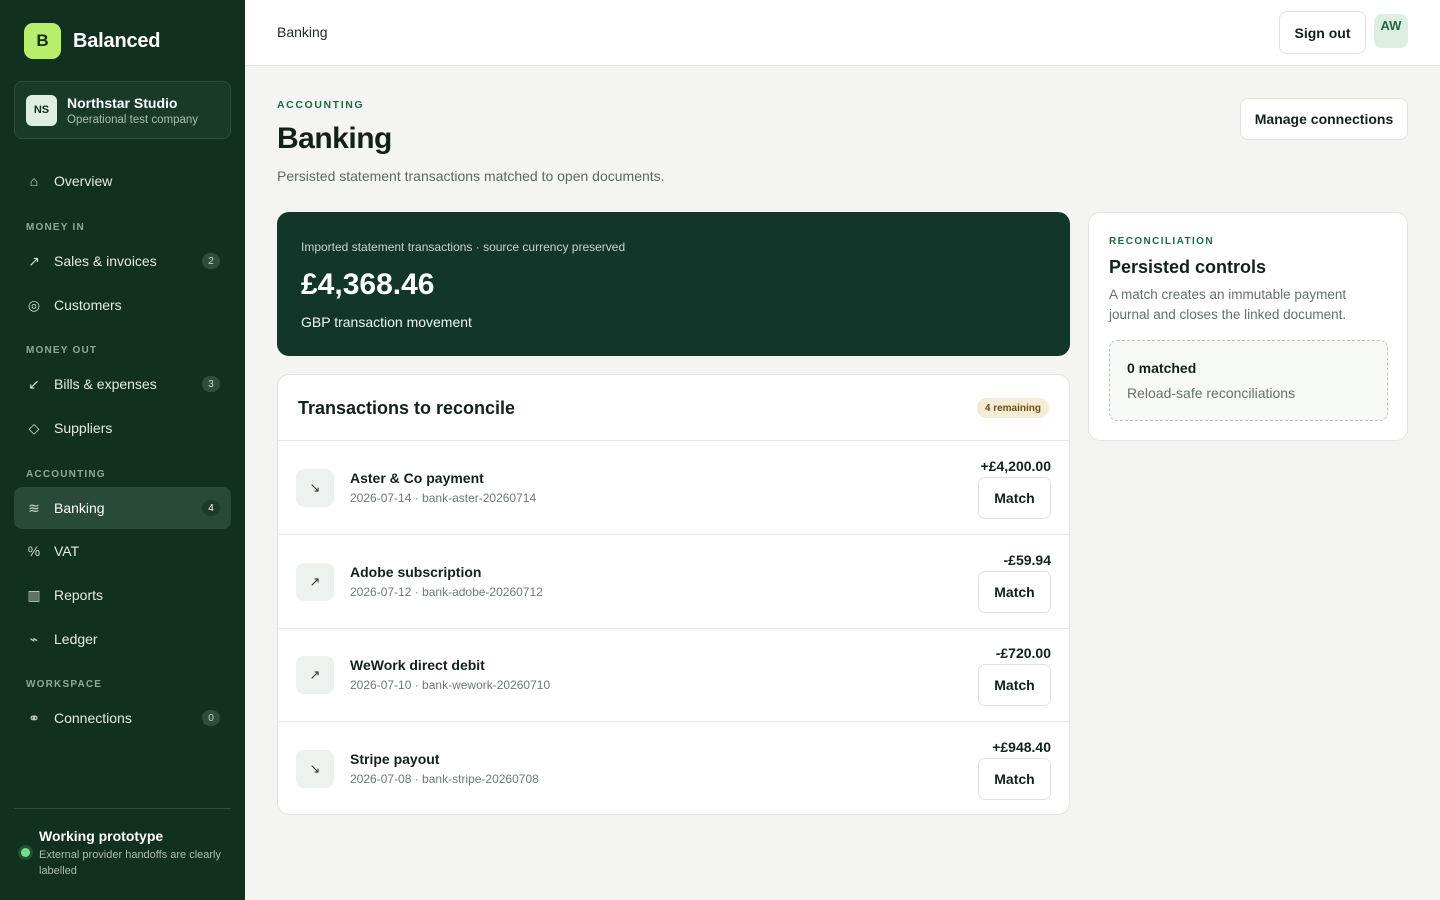  What do you see at coordinates (1021, 747) in the screenshot?
I see `transaction-amount: +£948.40` at bounding box center [1021, 747].